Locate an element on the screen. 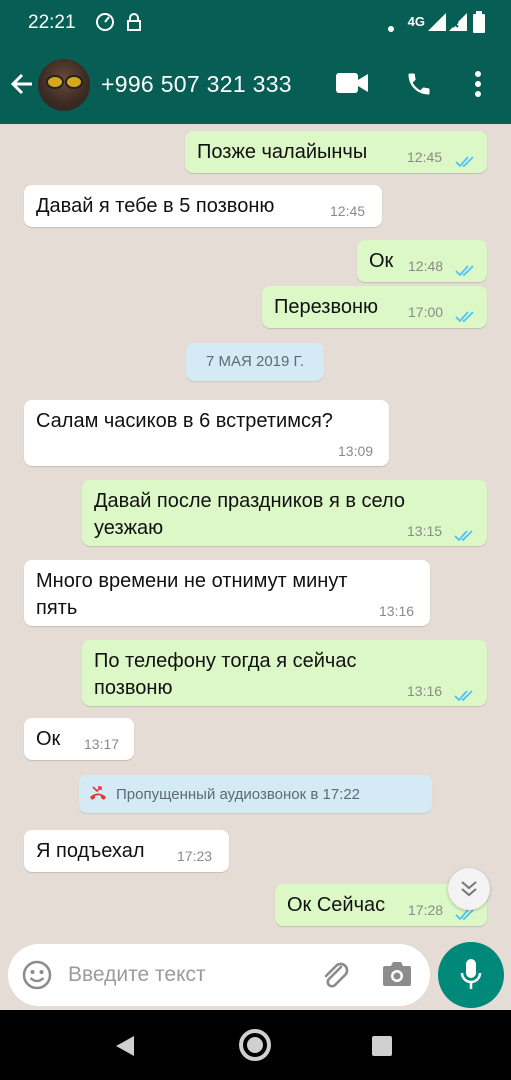  message-outgoing: Позже чалайынчы 12:45 is located at coordinates (336, 152).